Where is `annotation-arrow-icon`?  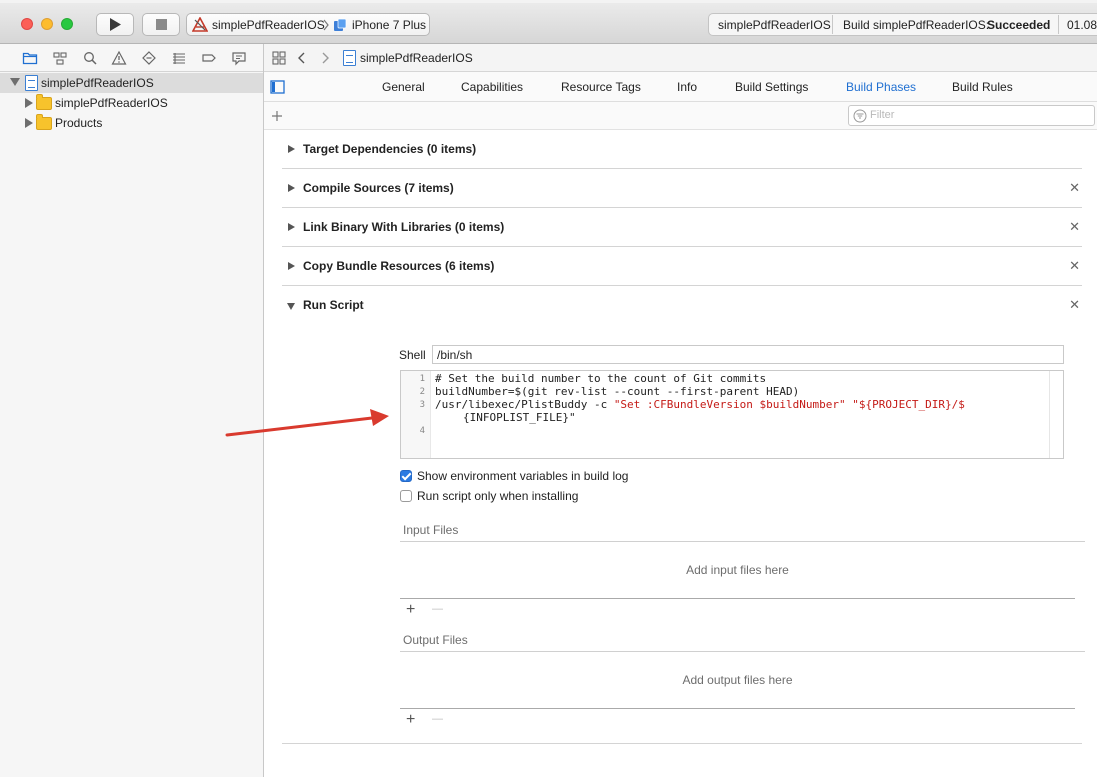
annotation-arrow-icon is located at coordinates (307, 423).